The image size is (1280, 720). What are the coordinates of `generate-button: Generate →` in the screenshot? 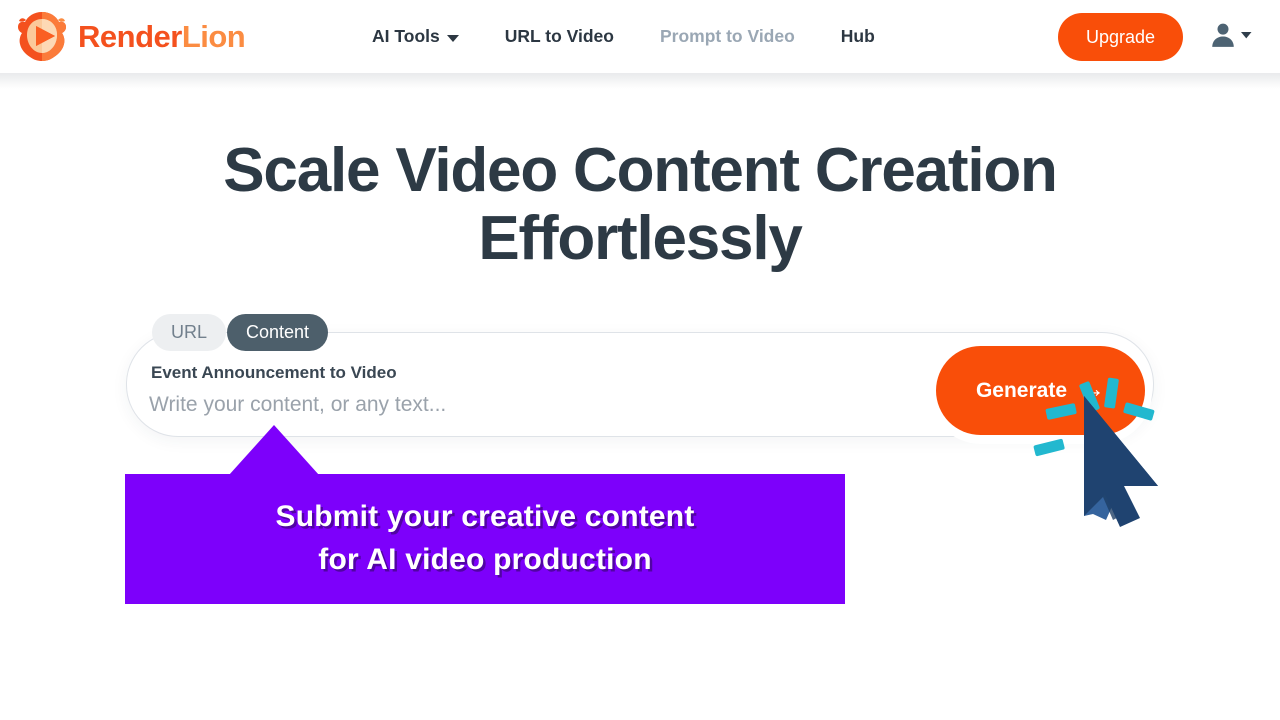 It's located at (1040, 390).